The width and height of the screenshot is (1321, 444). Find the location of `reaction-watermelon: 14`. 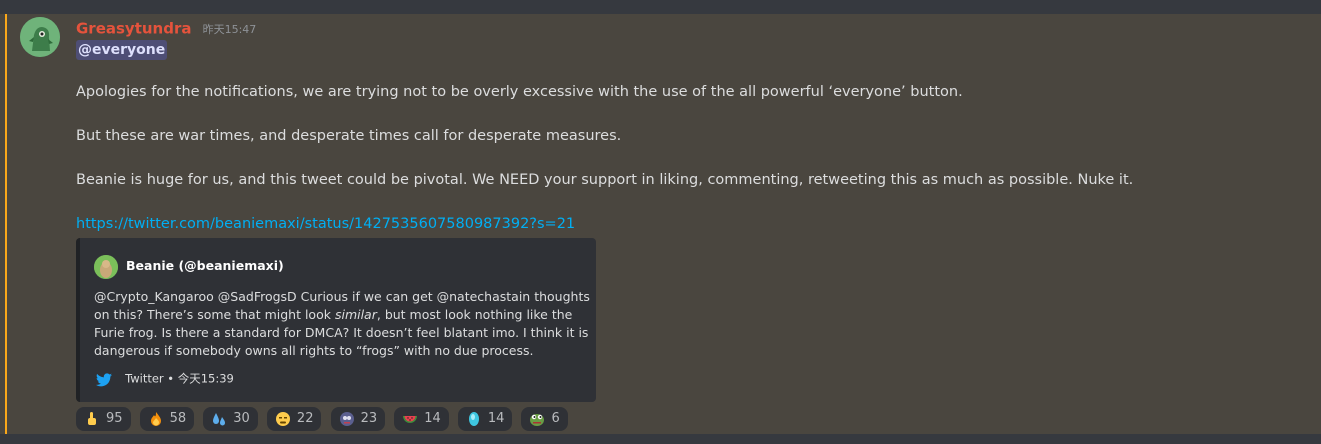

reaction-watermelon: 14 is located at coordinates (421, 419).